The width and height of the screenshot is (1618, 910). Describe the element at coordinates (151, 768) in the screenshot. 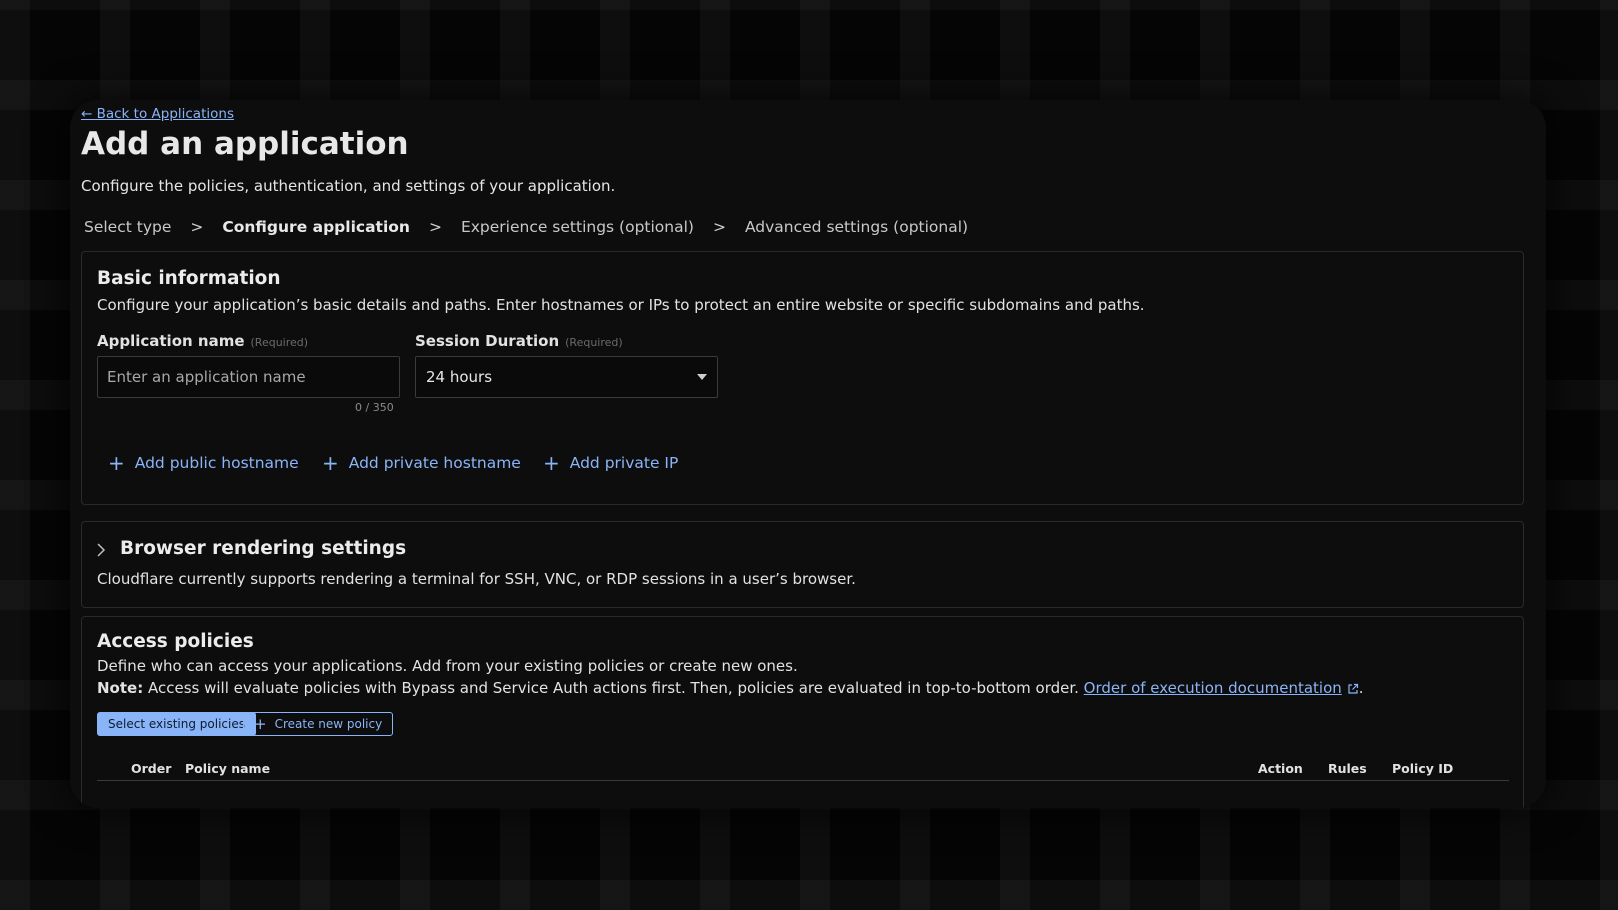

I see `column-order: Order` at that location.